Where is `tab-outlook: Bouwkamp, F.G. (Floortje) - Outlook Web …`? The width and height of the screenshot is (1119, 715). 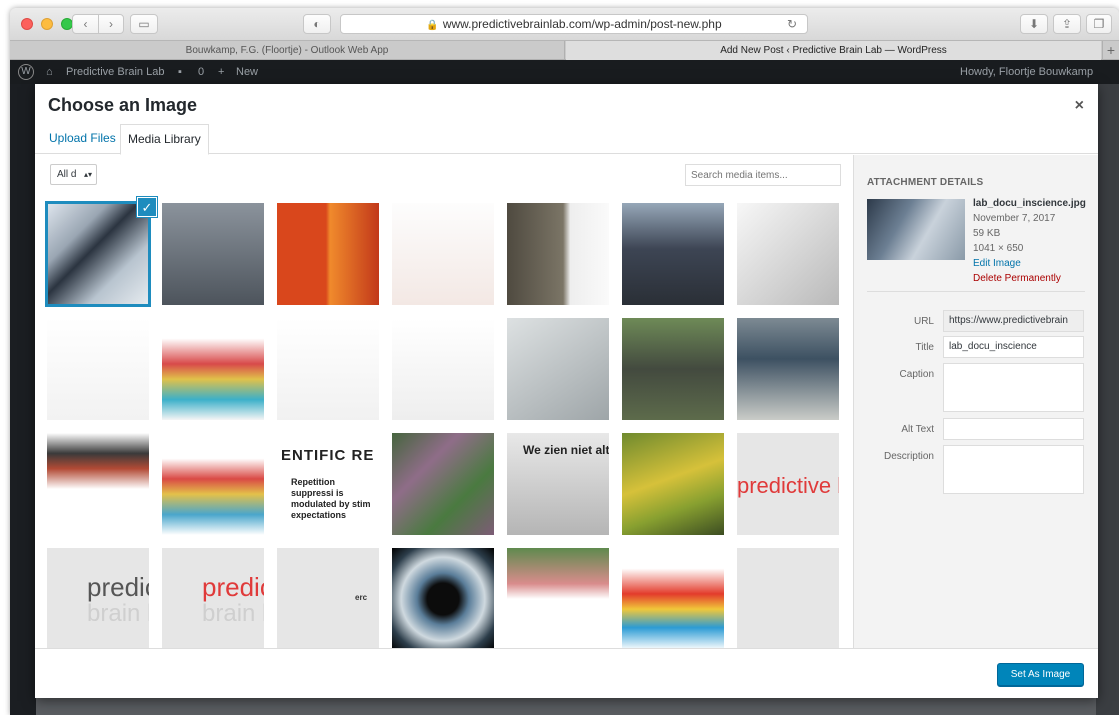 tab-outlook: Bouwkamp, F.G. (Floortje) - Outlook Web … is located at coordinates (287, 50).